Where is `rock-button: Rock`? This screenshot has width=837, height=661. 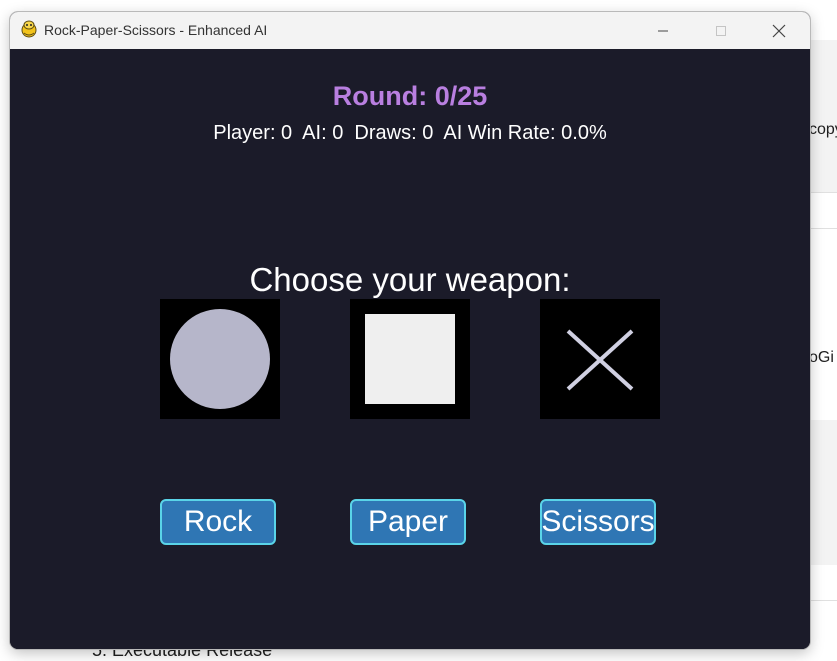 rock-button: Rock is located at coordinates (218, 522).